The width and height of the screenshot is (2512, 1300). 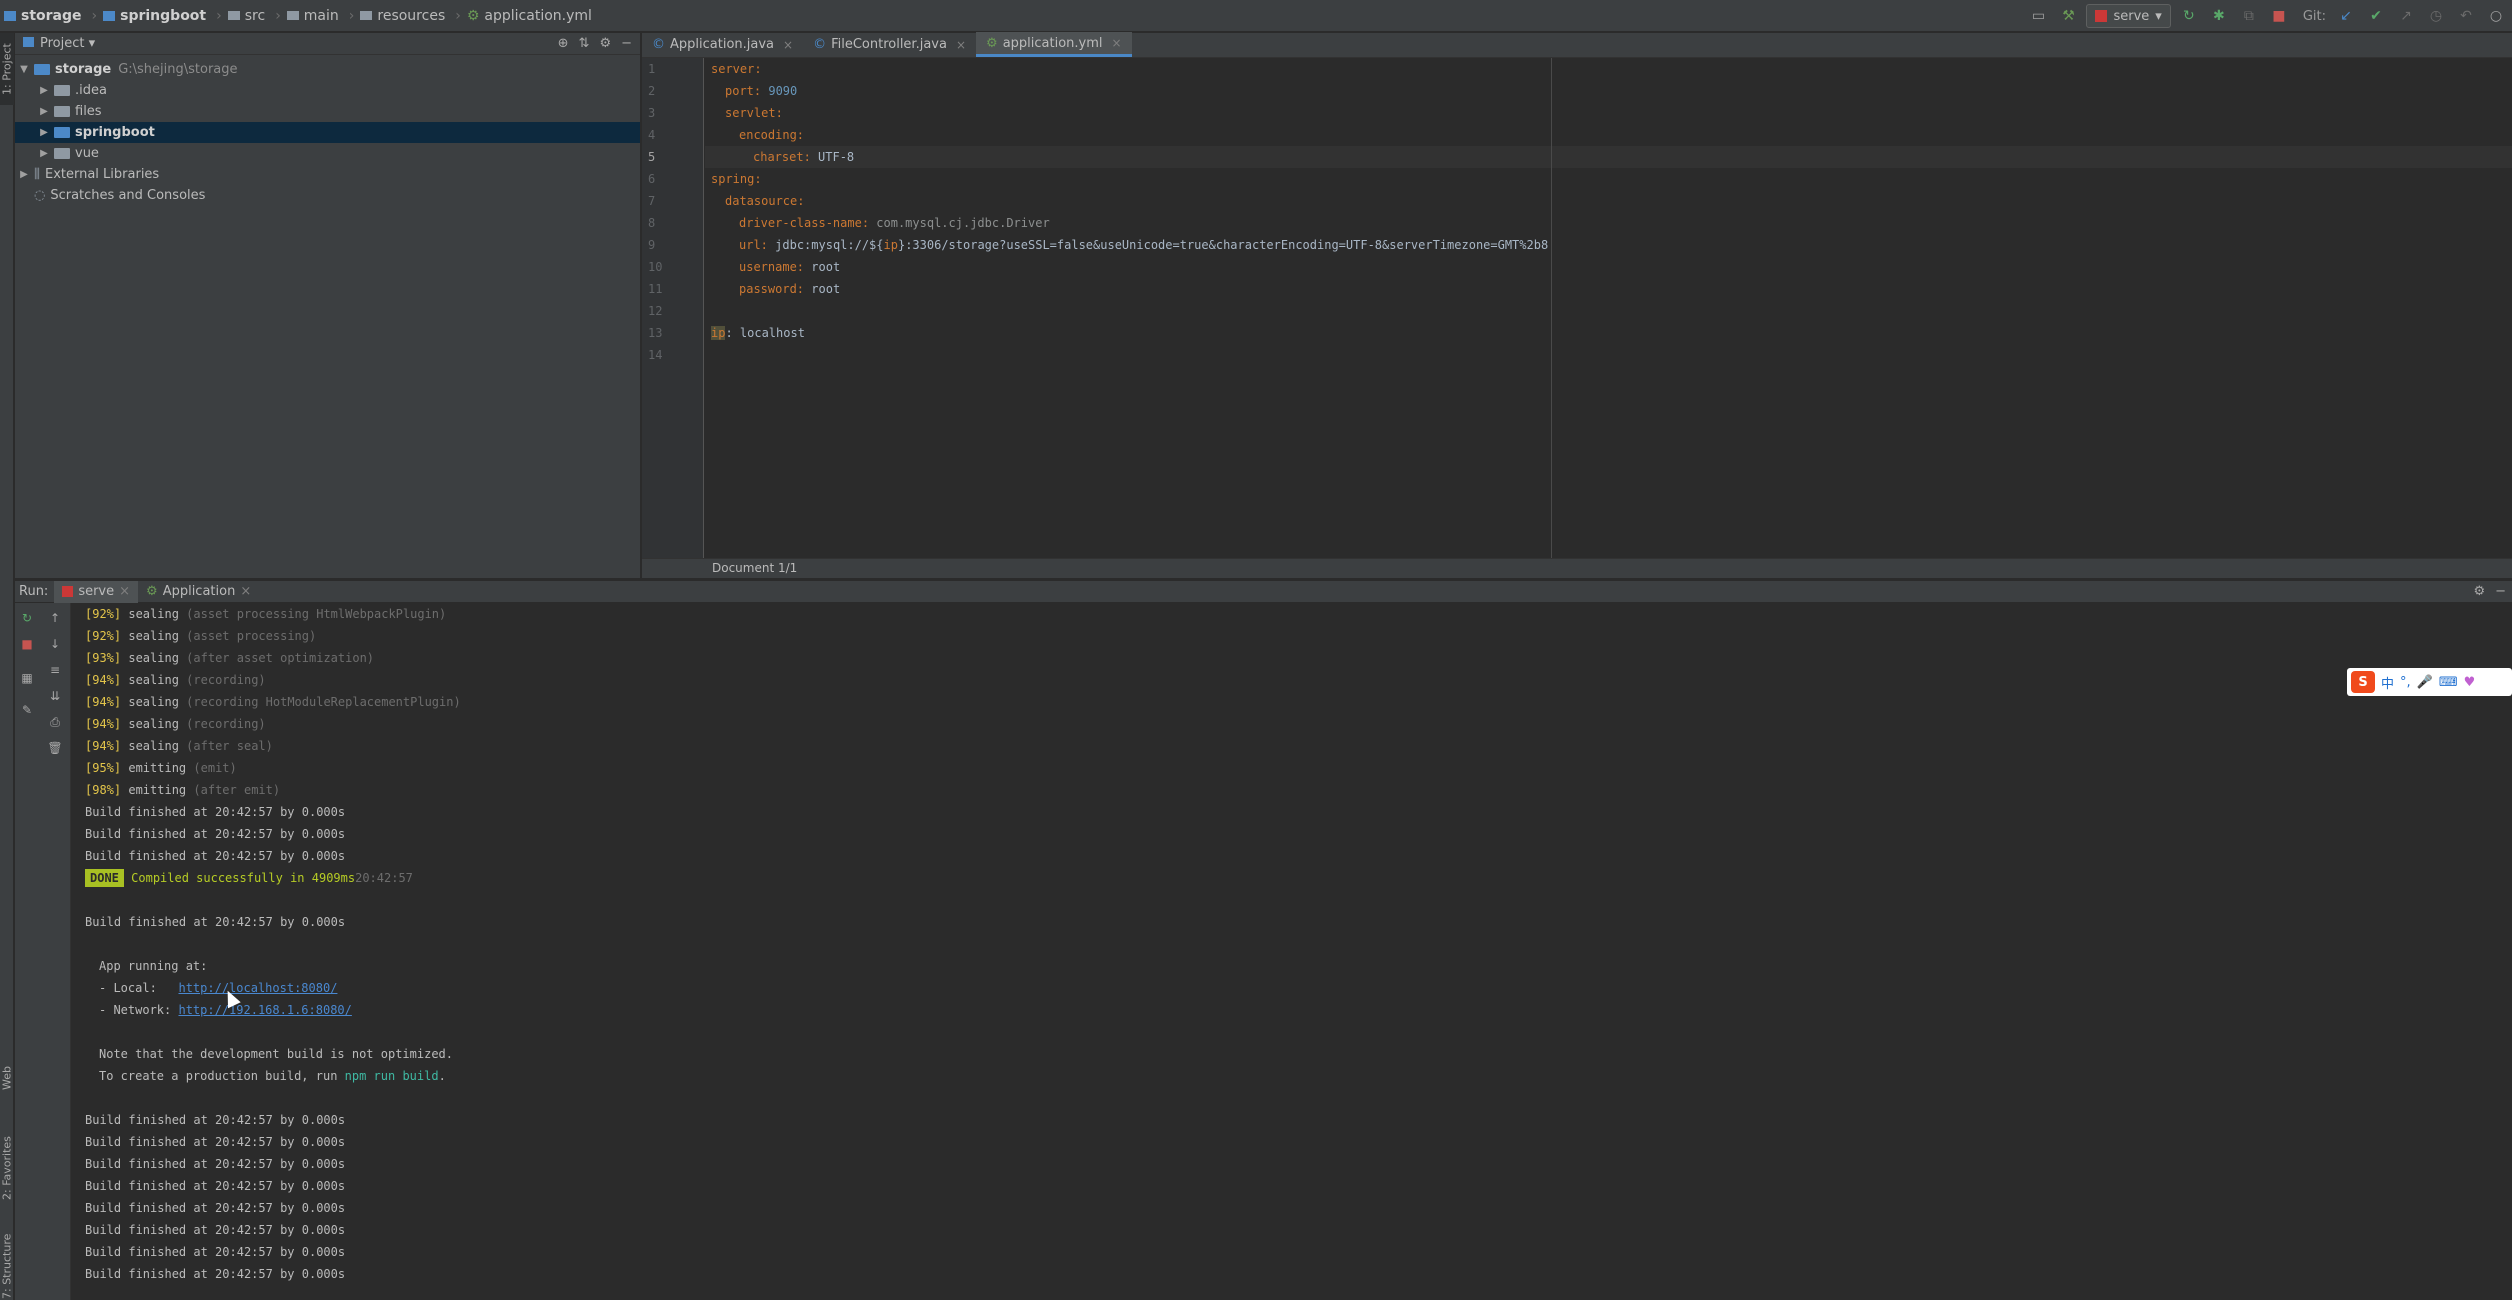 What do you see at coordinates (327, 90) in the screenshot?
I see `tree-item-idea: ▶ .idea` at bounding box center [327, 90].